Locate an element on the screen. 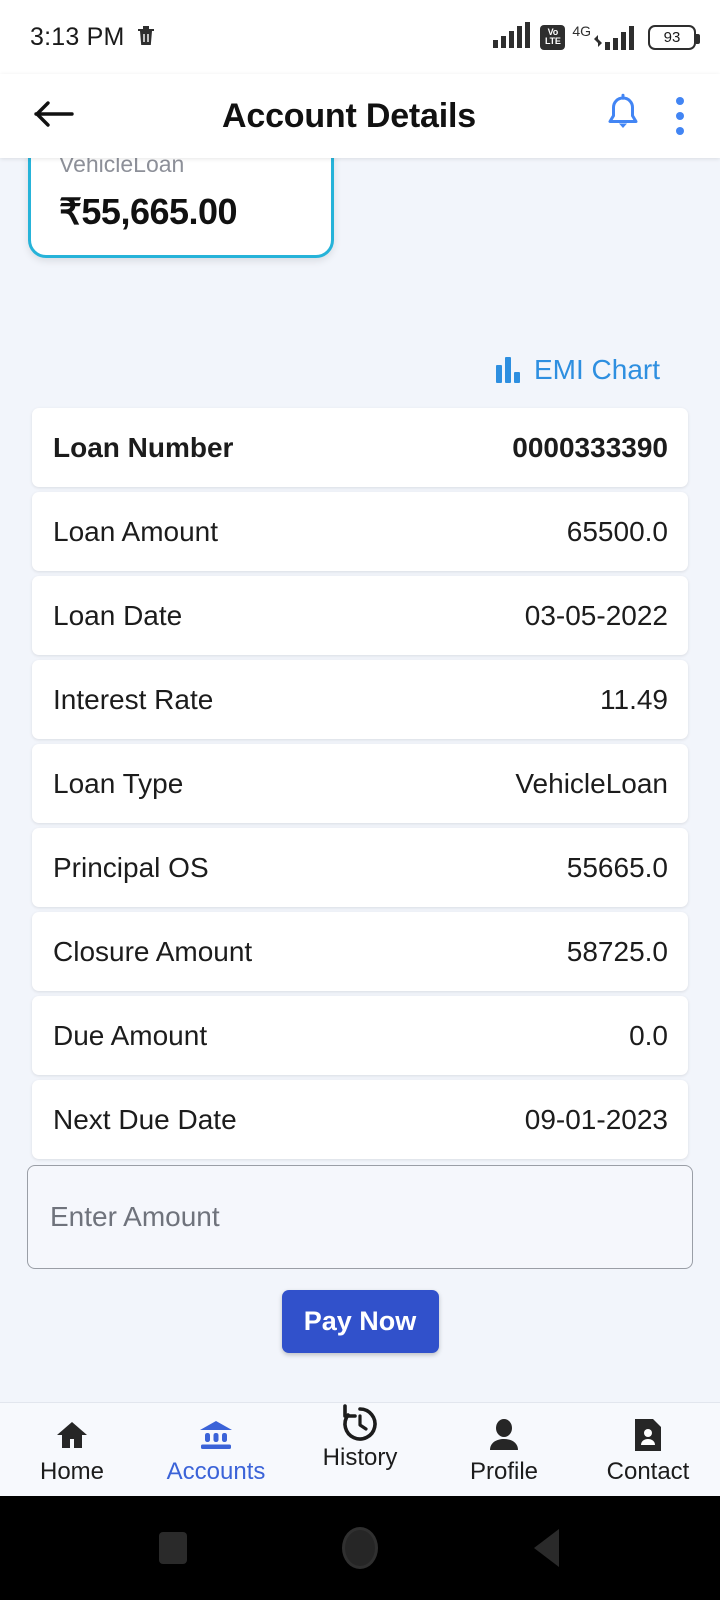 Image resolution: width=720 pixels, height=1600 pixels. app-bar: Account Details is located at coordinates (360, 116).